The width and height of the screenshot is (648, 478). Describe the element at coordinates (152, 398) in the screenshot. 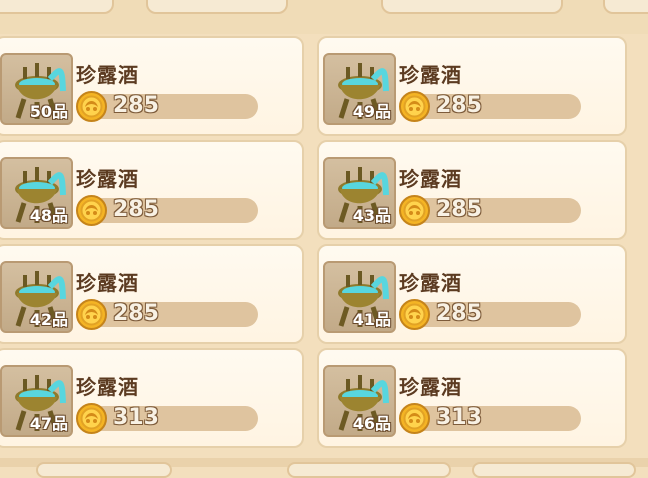

I see `shop-item-card: 47品 珍露酒 313` at that location.